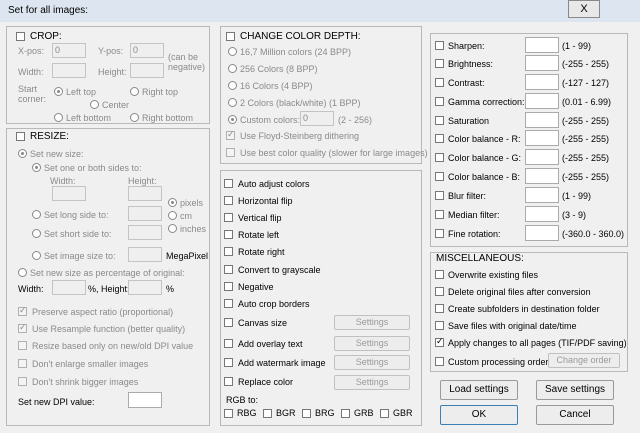 The width and height of the screenshot is (640, 433). What do you see at coordinates (439, 157) in the screenshot?
I see `cb-g-checkbox` at bounding box center [439, 157].